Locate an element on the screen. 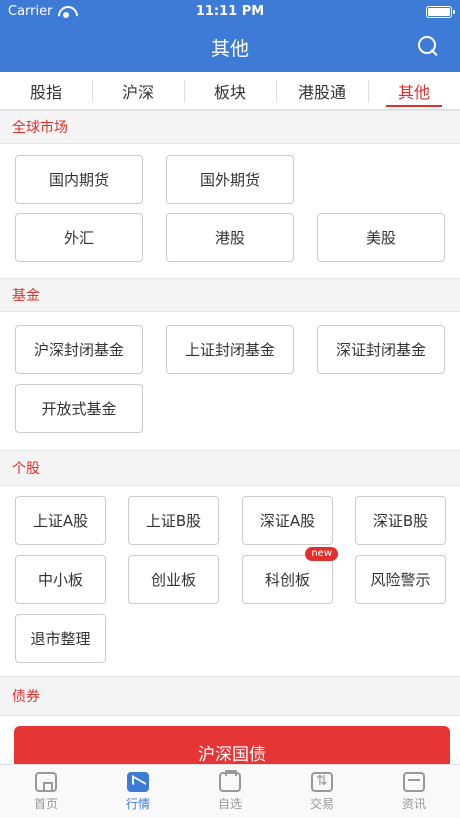 The width and height of the screenshot is (460, 818). stock-button: 风险警示 is located at coordinates (400, 579).